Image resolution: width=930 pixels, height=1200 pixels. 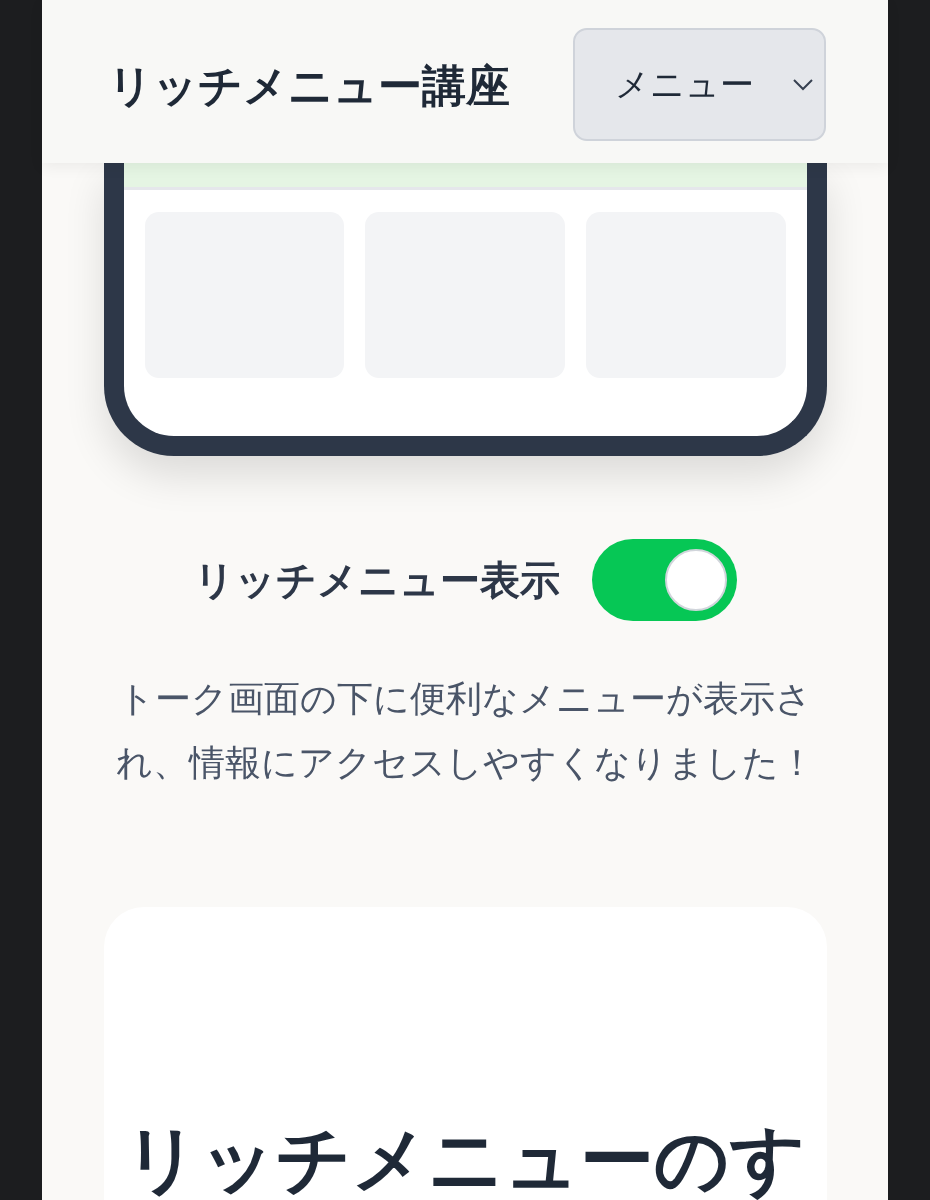 I want to click on site-title: リッチメニュー講座, so click(x=309, y=86).